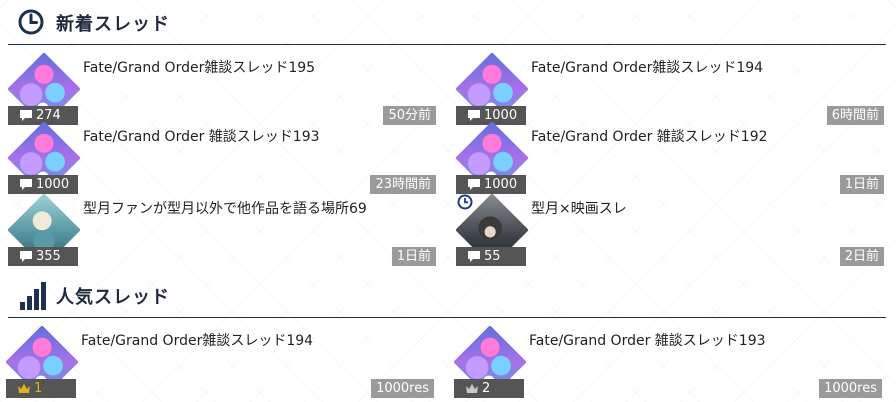 This screenshot has width=896, height=402. Describe the element at coordinates (447, 295) in the screenshot. I see `popular-threads-header: 人気スレッド` at that location.